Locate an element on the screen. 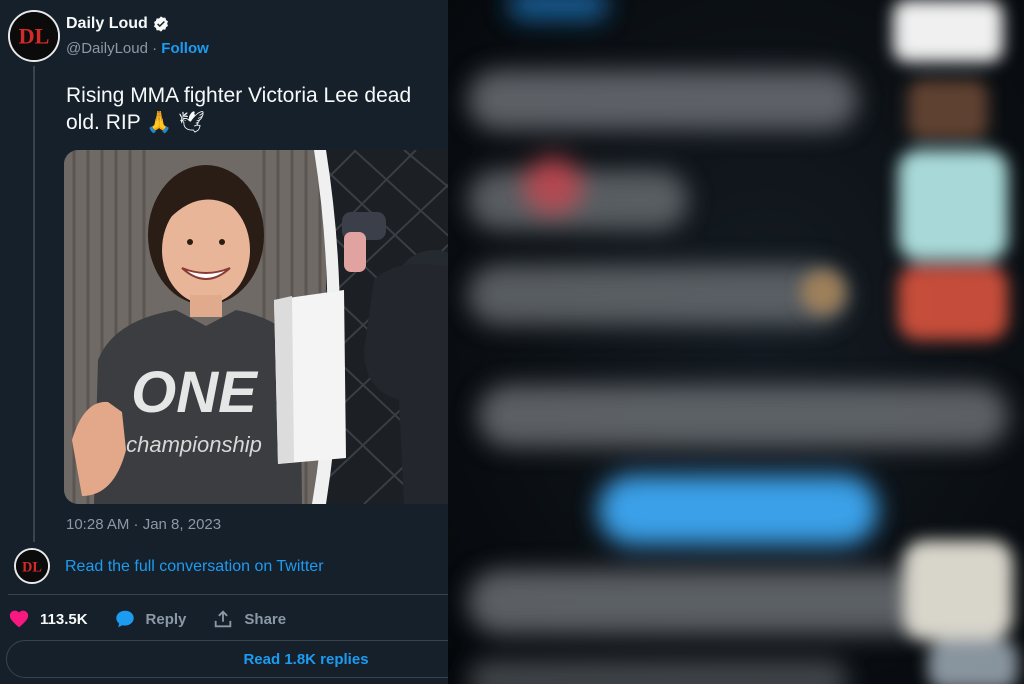  reply-bubble-icon is located at coordinates (124, 619).